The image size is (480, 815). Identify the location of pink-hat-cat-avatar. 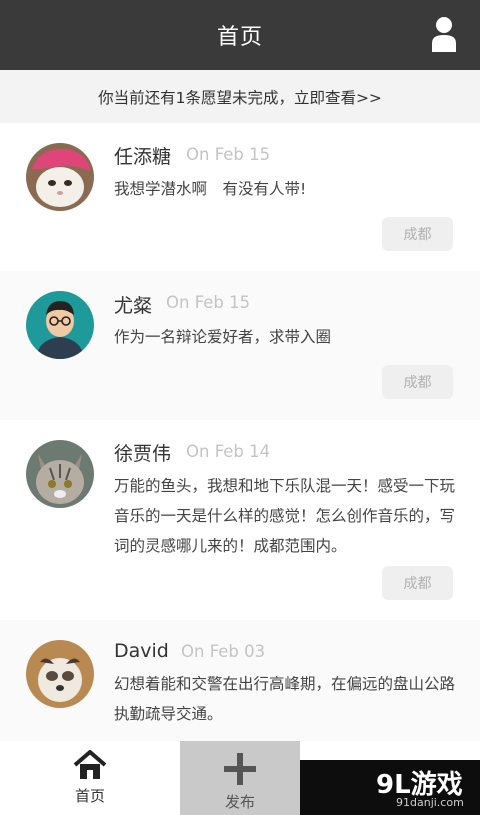
(60, 177).